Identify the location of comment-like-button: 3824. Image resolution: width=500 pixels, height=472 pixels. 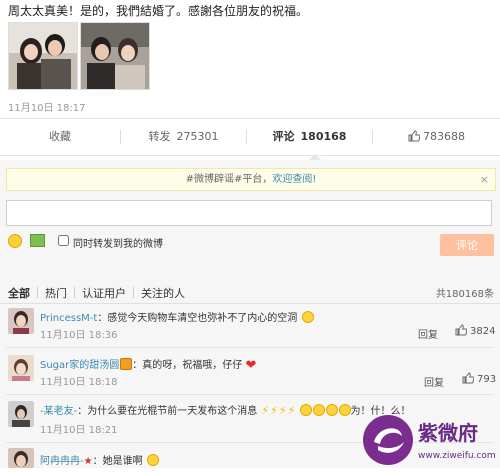
(475, 330).